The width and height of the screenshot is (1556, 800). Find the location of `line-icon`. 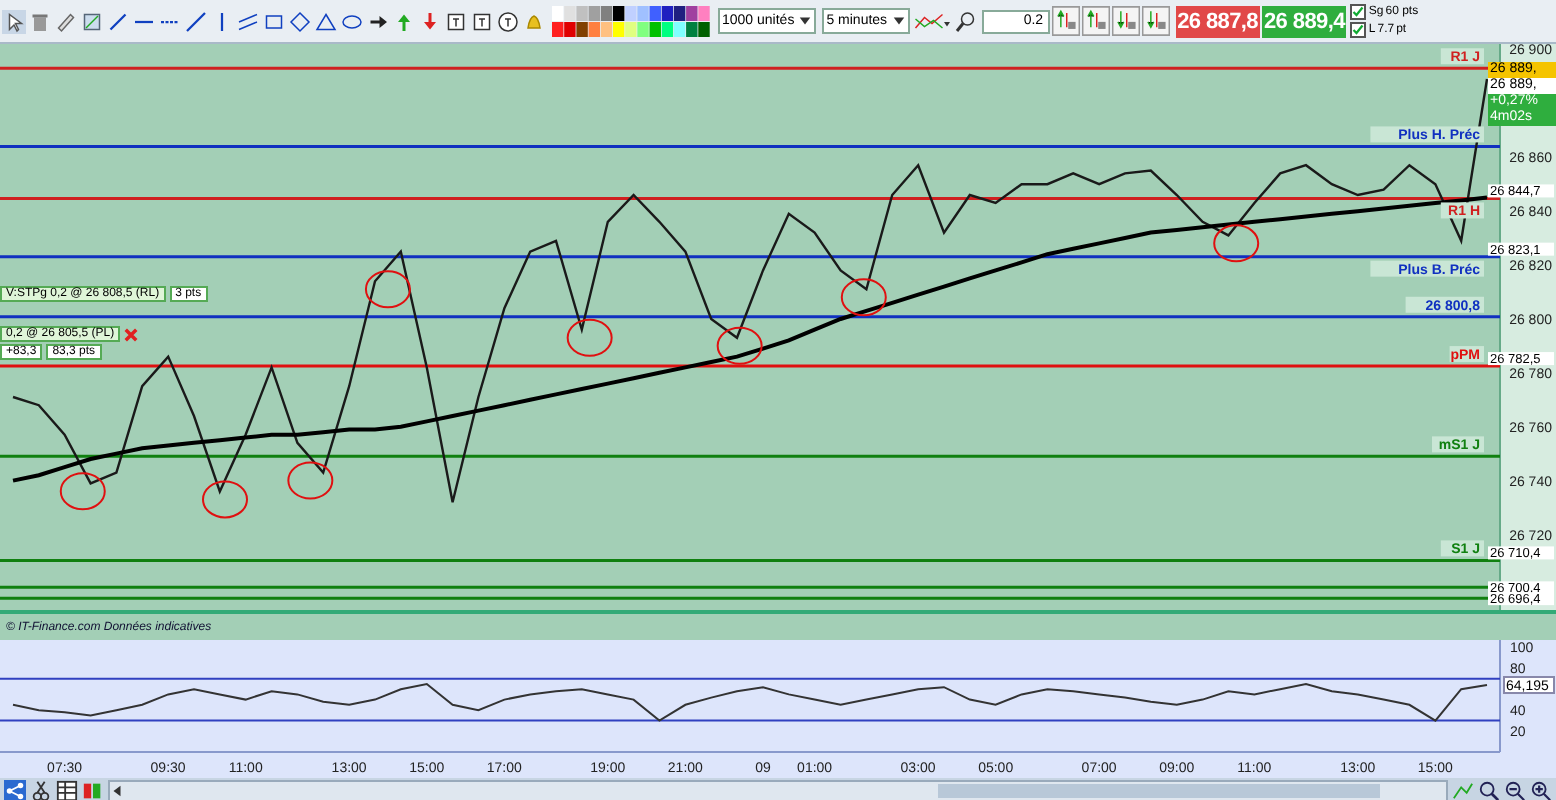

line-icon is located at coordinates (118, 21).